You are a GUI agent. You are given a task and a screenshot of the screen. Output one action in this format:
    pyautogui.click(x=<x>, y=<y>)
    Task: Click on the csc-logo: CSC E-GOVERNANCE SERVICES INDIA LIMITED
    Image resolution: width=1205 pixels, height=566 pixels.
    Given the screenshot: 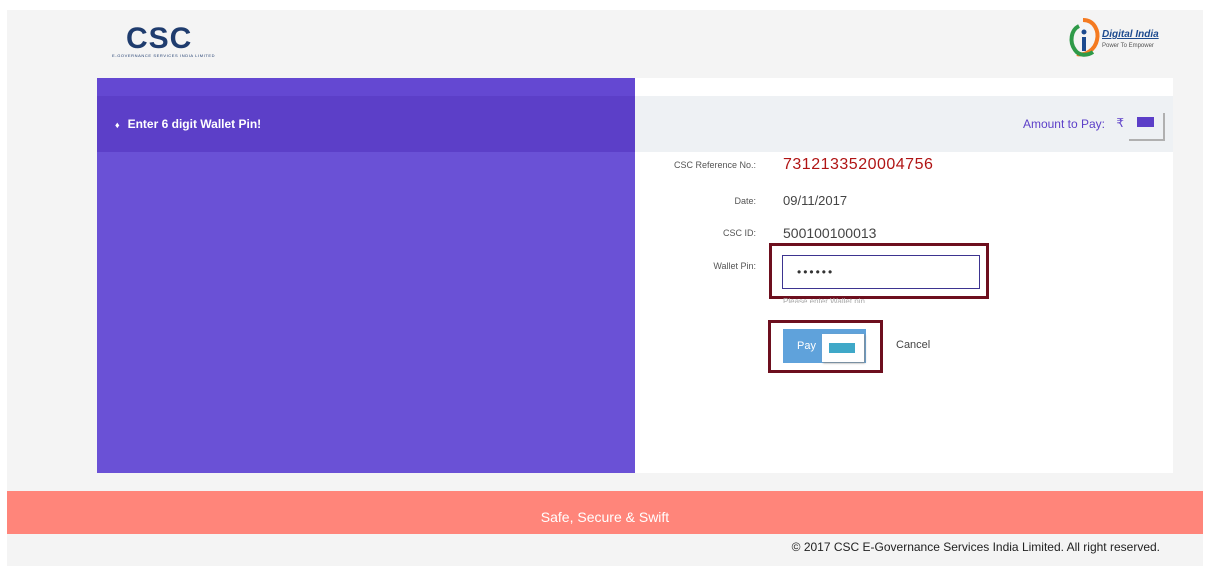 What is the action you would take?
    pyautogui.click(x=167, y=42)
    